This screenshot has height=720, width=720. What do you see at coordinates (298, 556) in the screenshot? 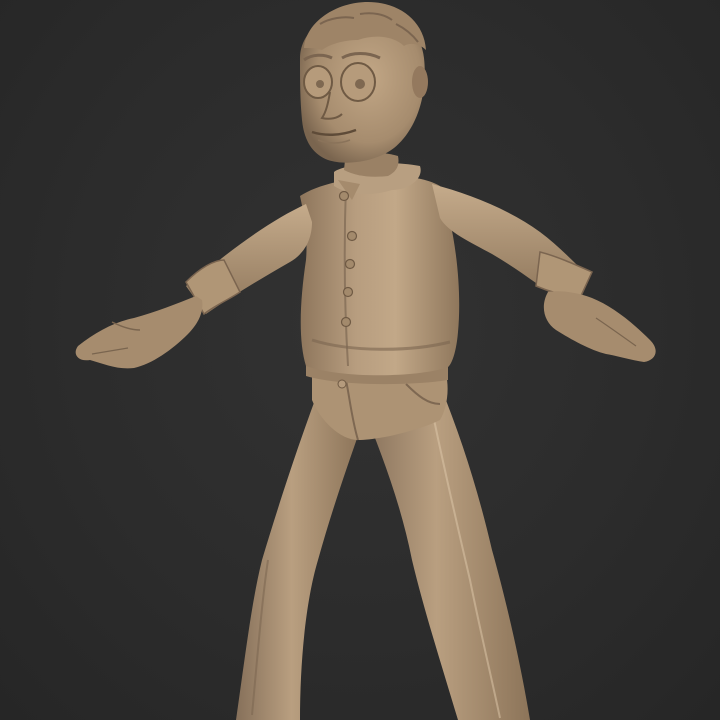
I see `left-leg` at bounding box center [298, 556].